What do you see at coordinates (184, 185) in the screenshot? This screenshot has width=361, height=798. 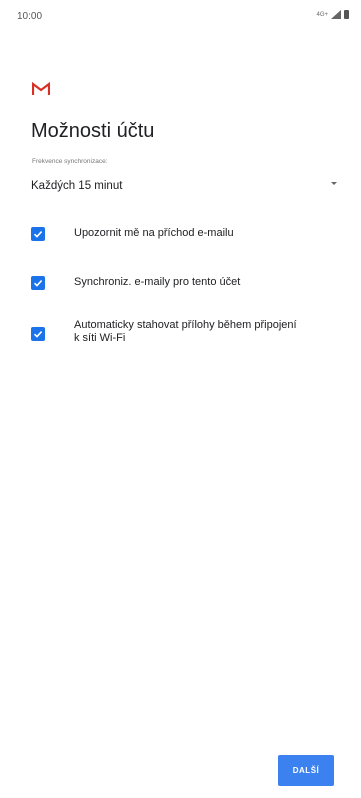 I see `sync-frequency-dropdown: Každých 15 minut` at bounding box center [184, 185].